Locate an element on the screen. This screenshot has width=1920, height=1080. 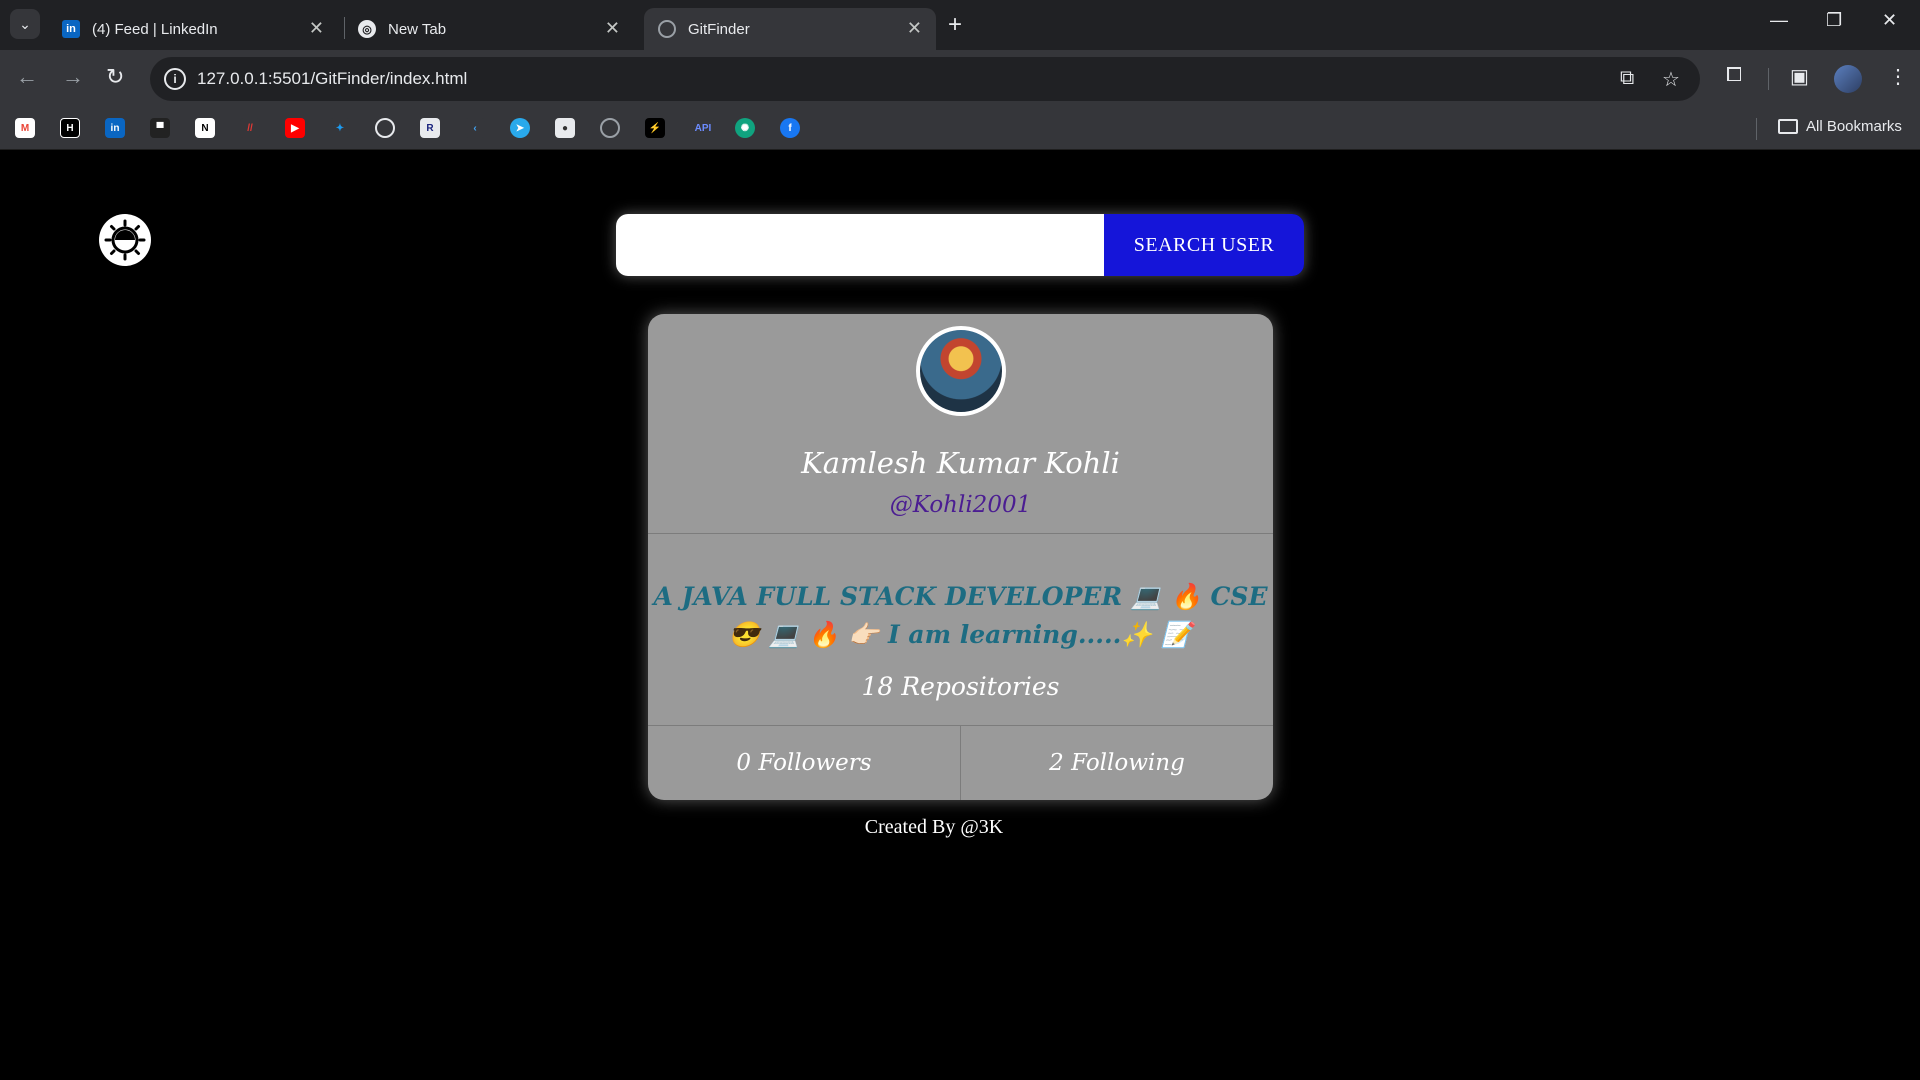
back-icon: ← is located at coordinates (27, 77).